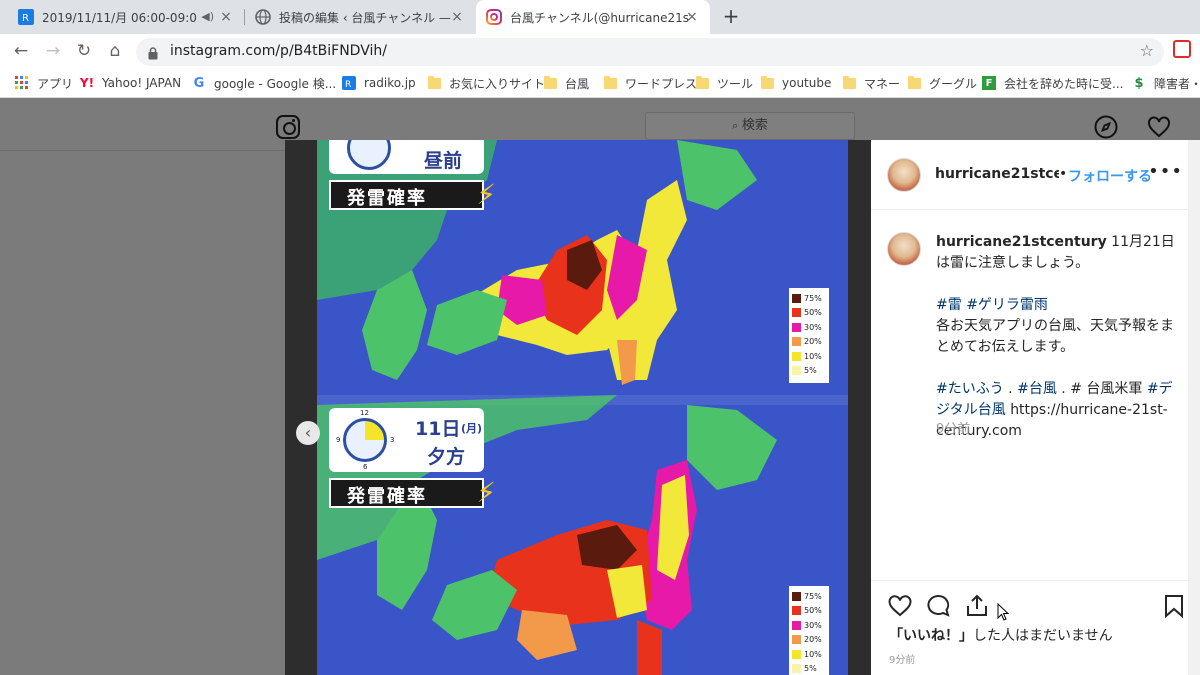  I want to click on clock-icon, so click(365, 440).